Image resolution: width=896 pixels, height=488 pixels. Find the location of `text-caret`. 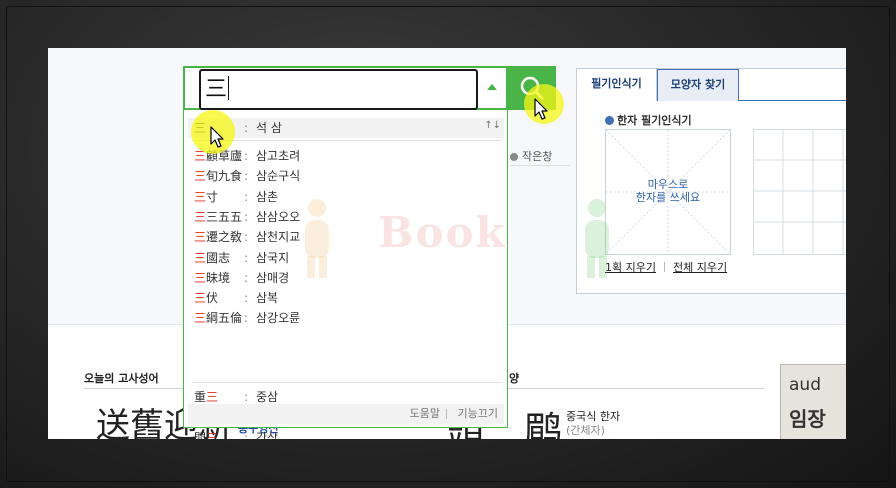

text-caret is located at coordinates (229, 88).